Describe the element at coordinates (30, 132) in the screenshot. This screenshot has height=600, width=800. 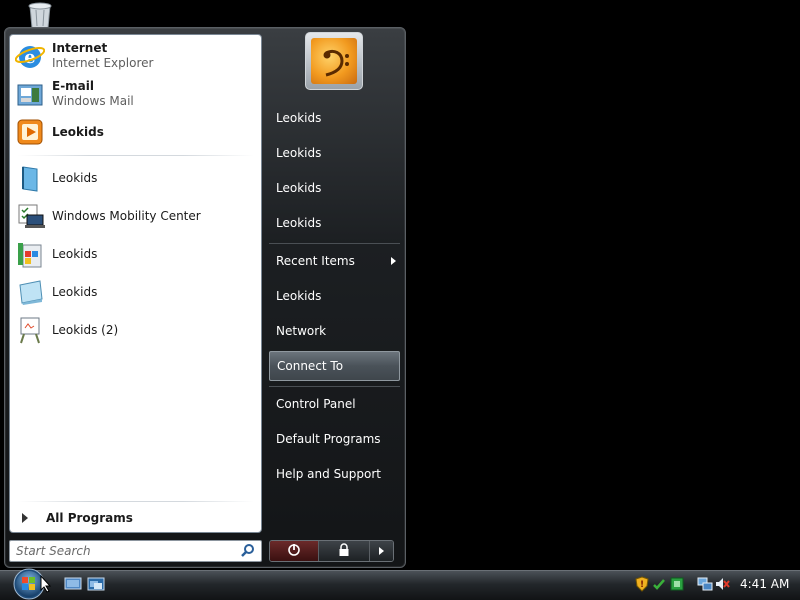
I see `media-player-icon` at that location.